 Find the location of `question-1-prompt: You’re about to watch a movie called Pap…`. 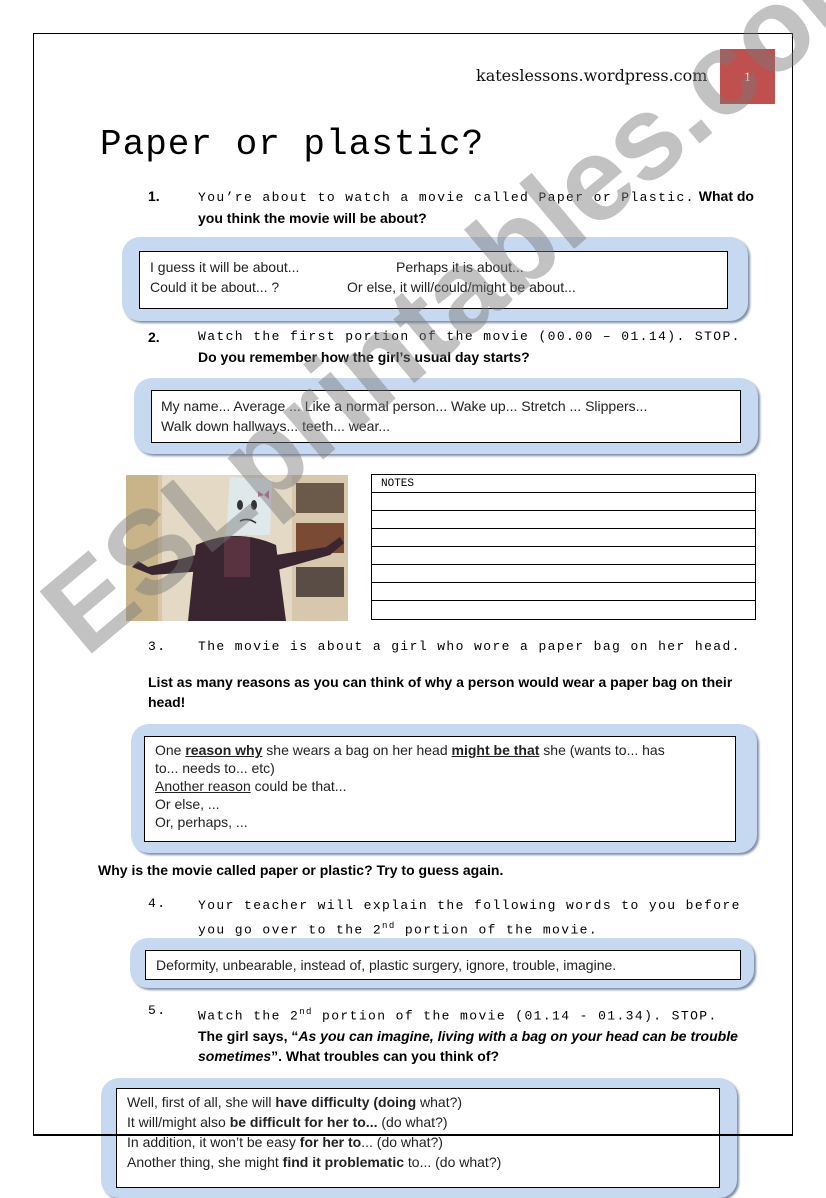

question-1-prompt: You’re about to watch a movie called Pap… is located at coordinates (446, 197).